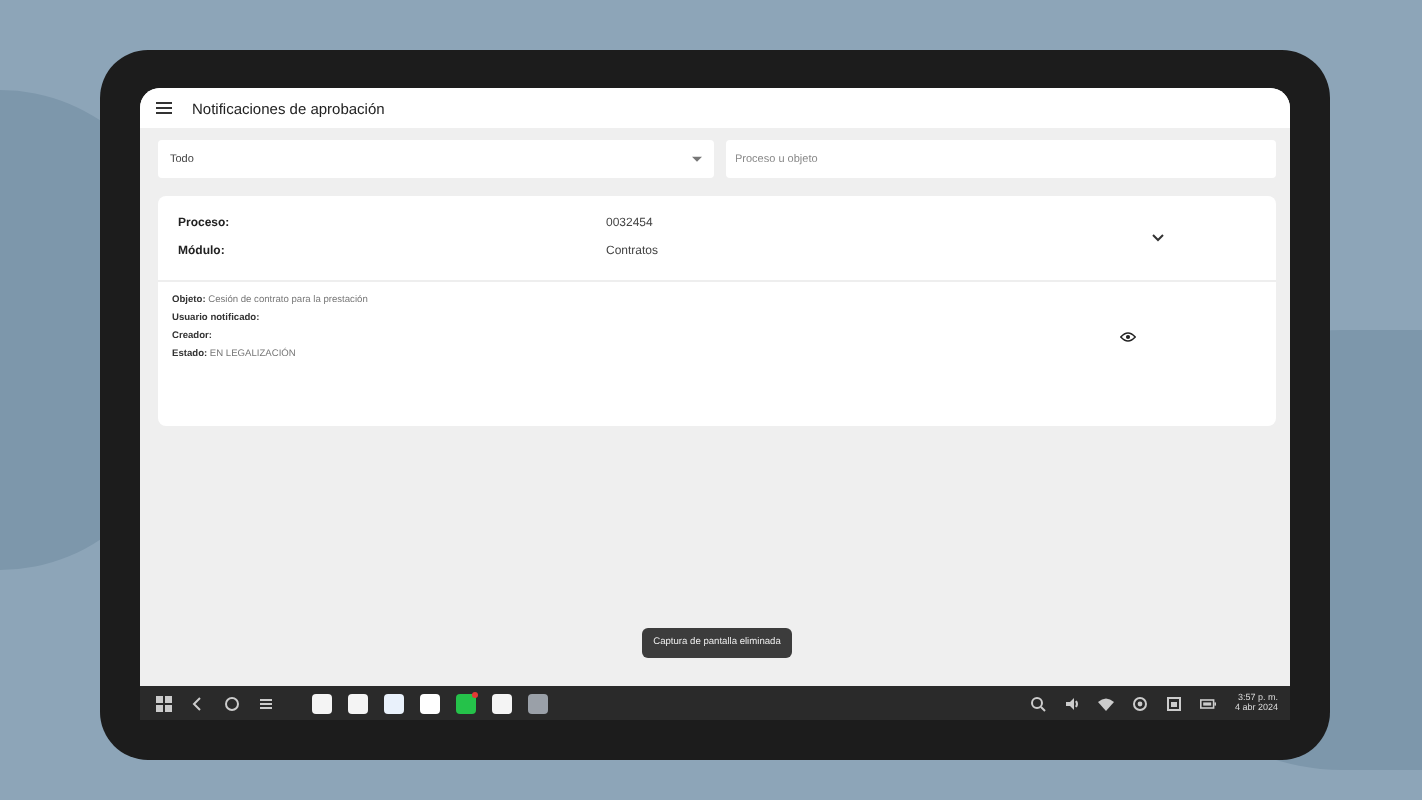  What do you see at coordinates (1158, 238) in the screenshot?
I see `chevron-icon` at bounding box center [1158, 238].